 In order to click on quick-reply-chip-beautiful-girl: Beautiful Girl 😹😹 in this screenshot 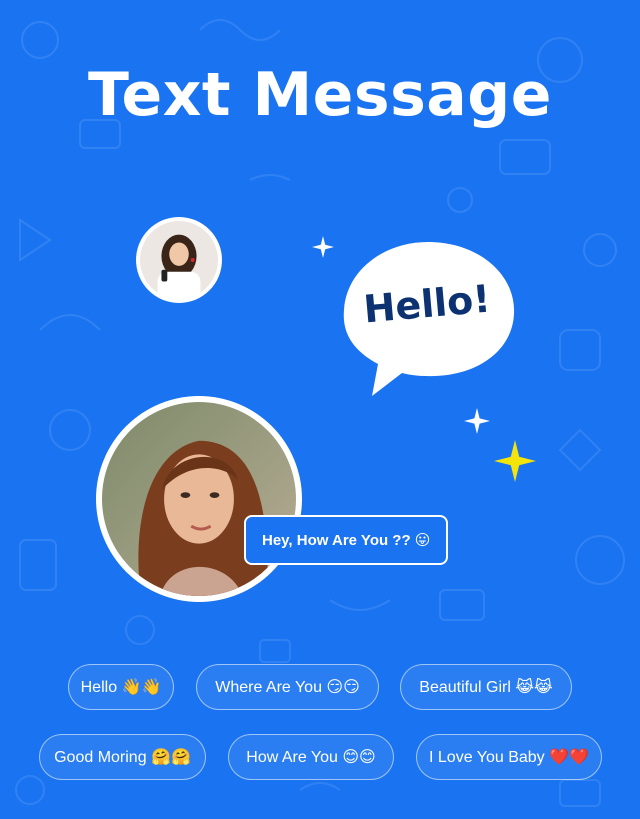, I will do `click(486, 687)`.